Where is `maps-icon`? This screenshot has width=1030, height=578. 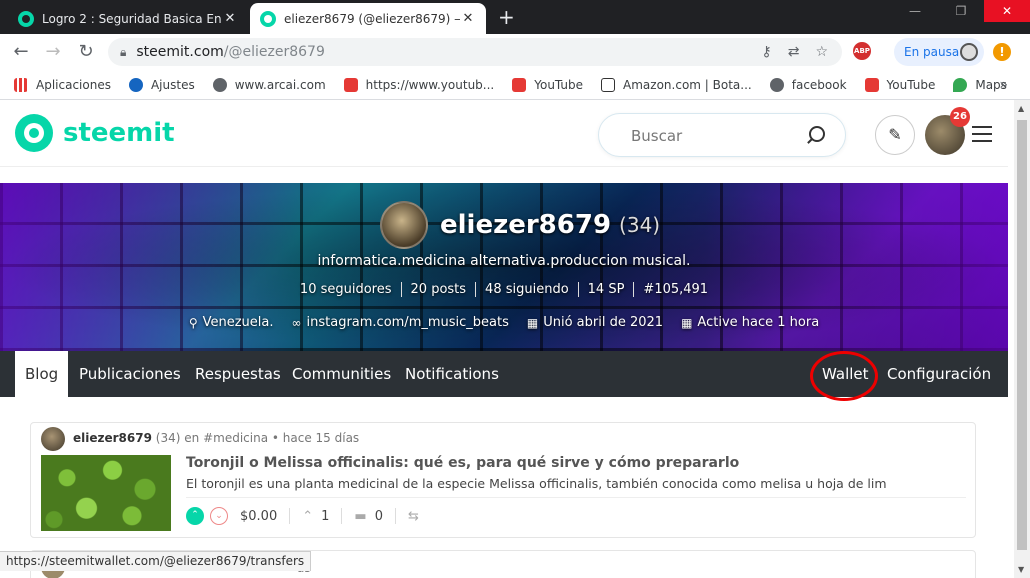 maps-icon is located at coordinates (960, 84).